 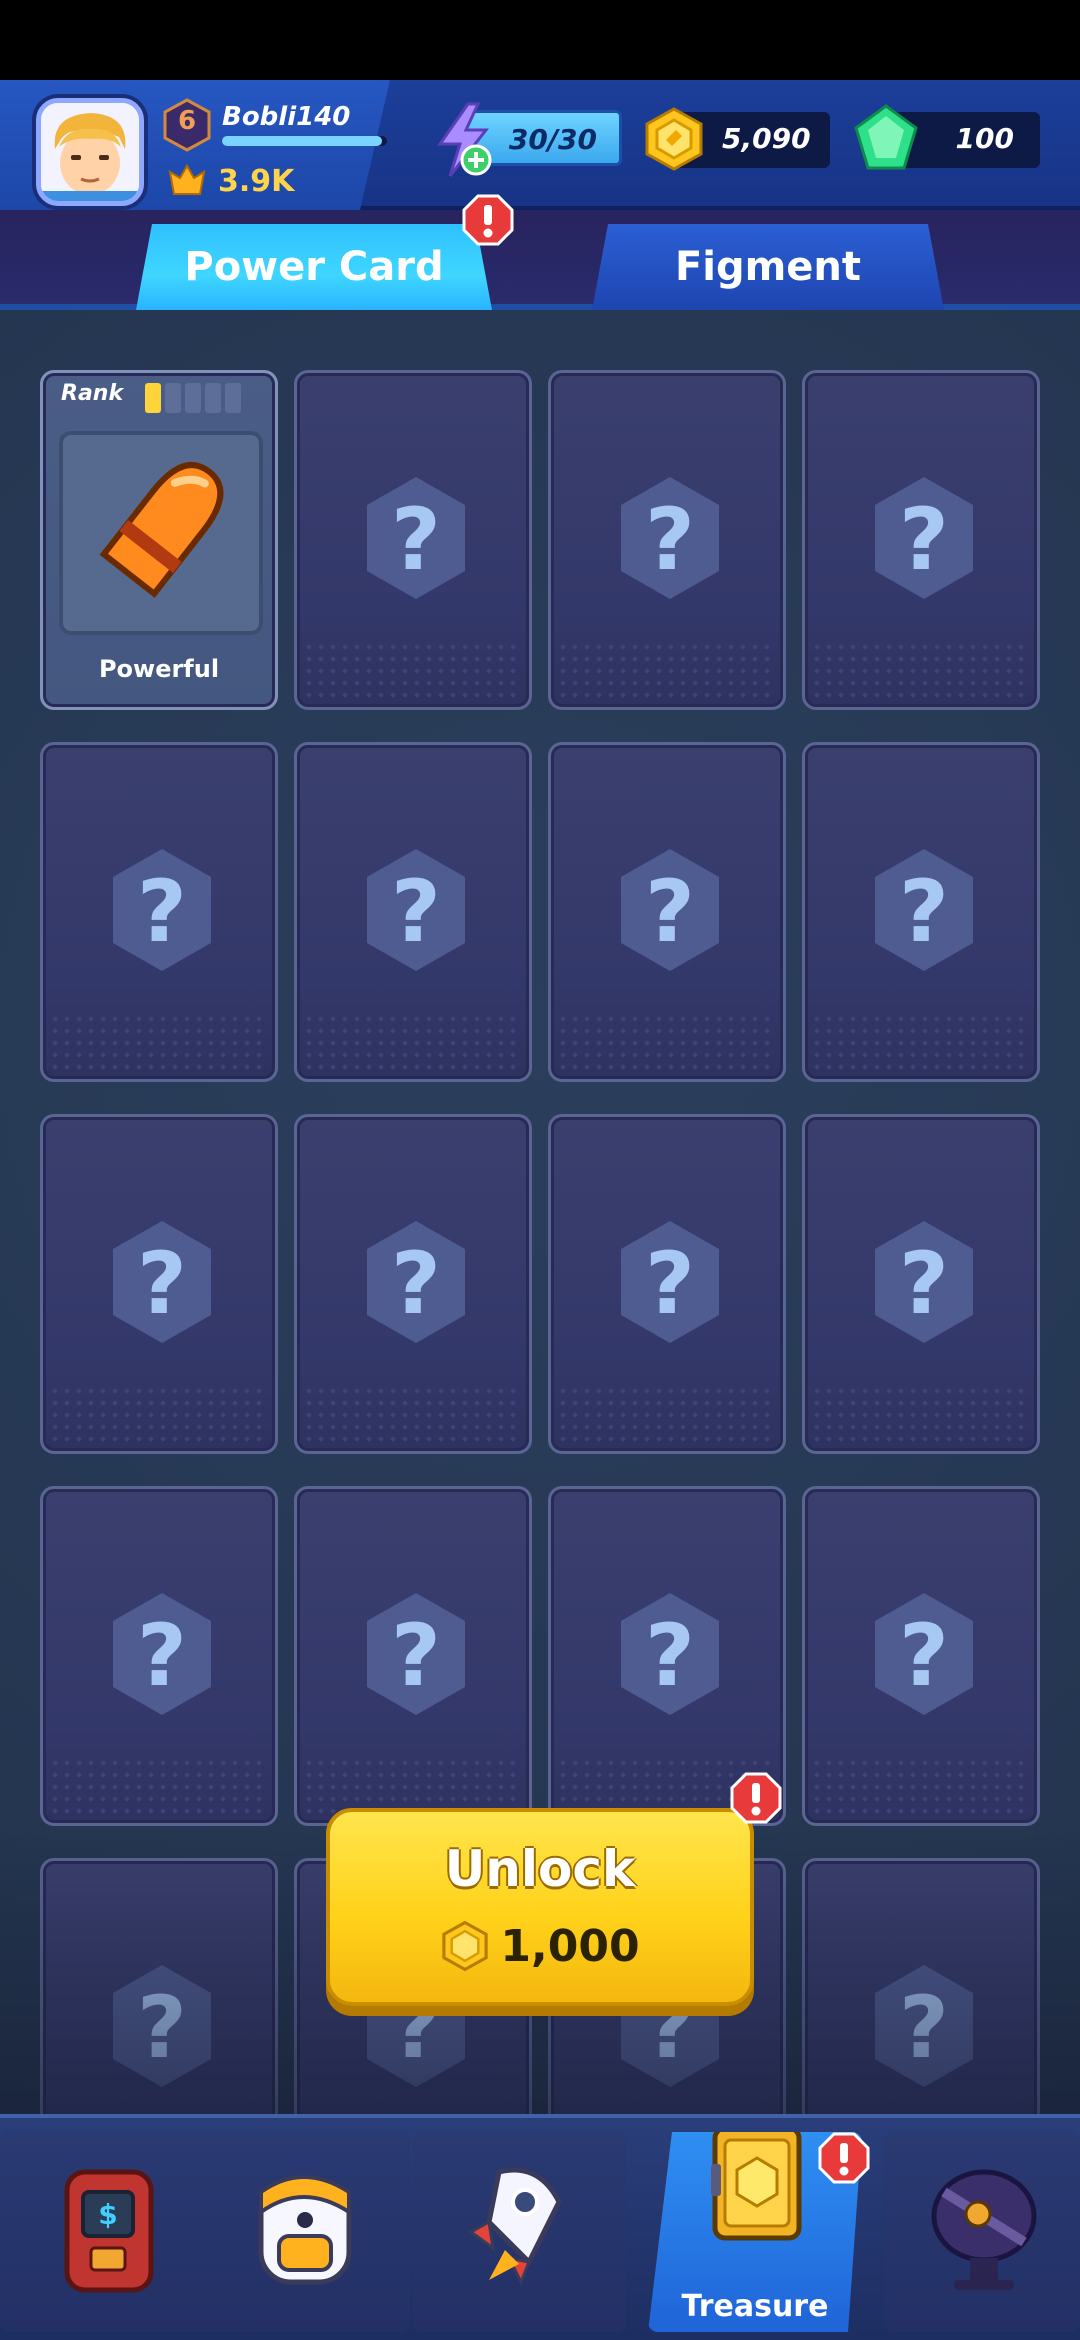 I want to click on status-bar, so click(x=540, y=40).